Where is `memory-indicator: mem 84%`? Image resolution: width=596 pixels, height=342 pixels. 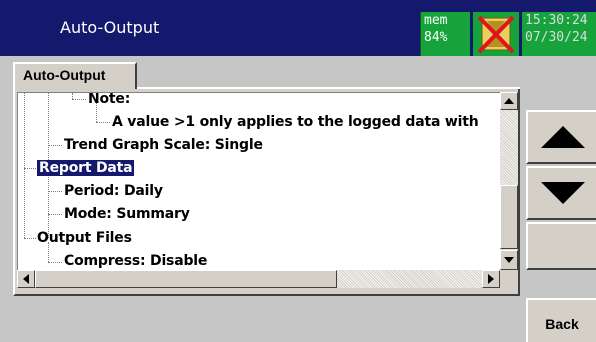
memory-indicator: mem 84% is located at coordinates (445, 34).